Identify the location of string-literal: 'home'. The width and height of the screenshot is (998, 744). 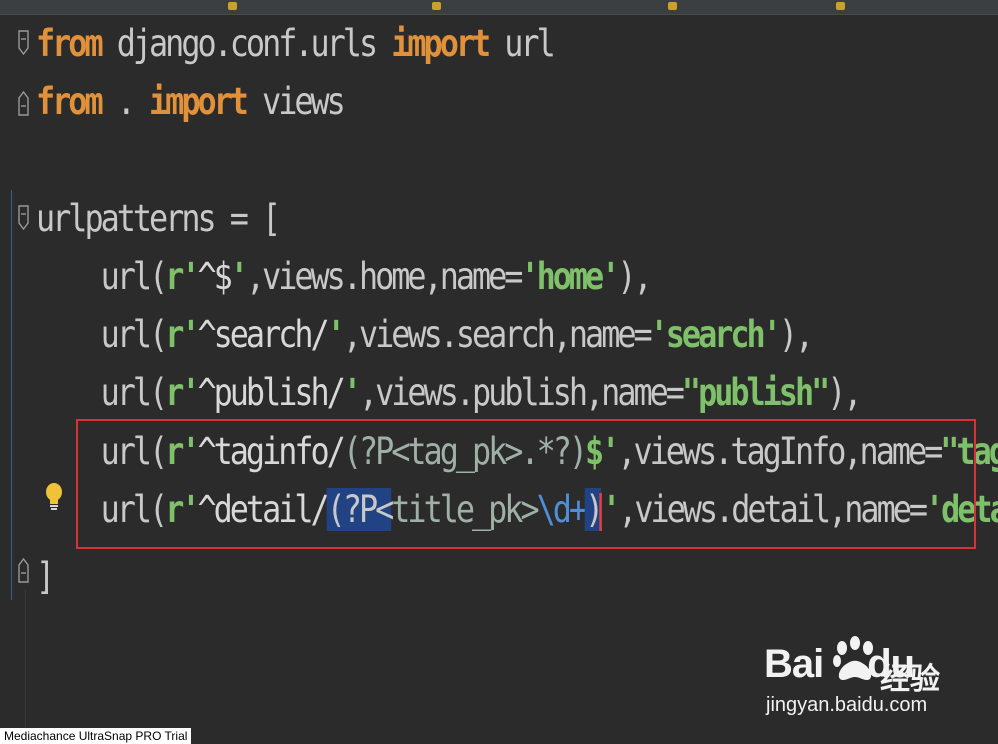
(570, 276).